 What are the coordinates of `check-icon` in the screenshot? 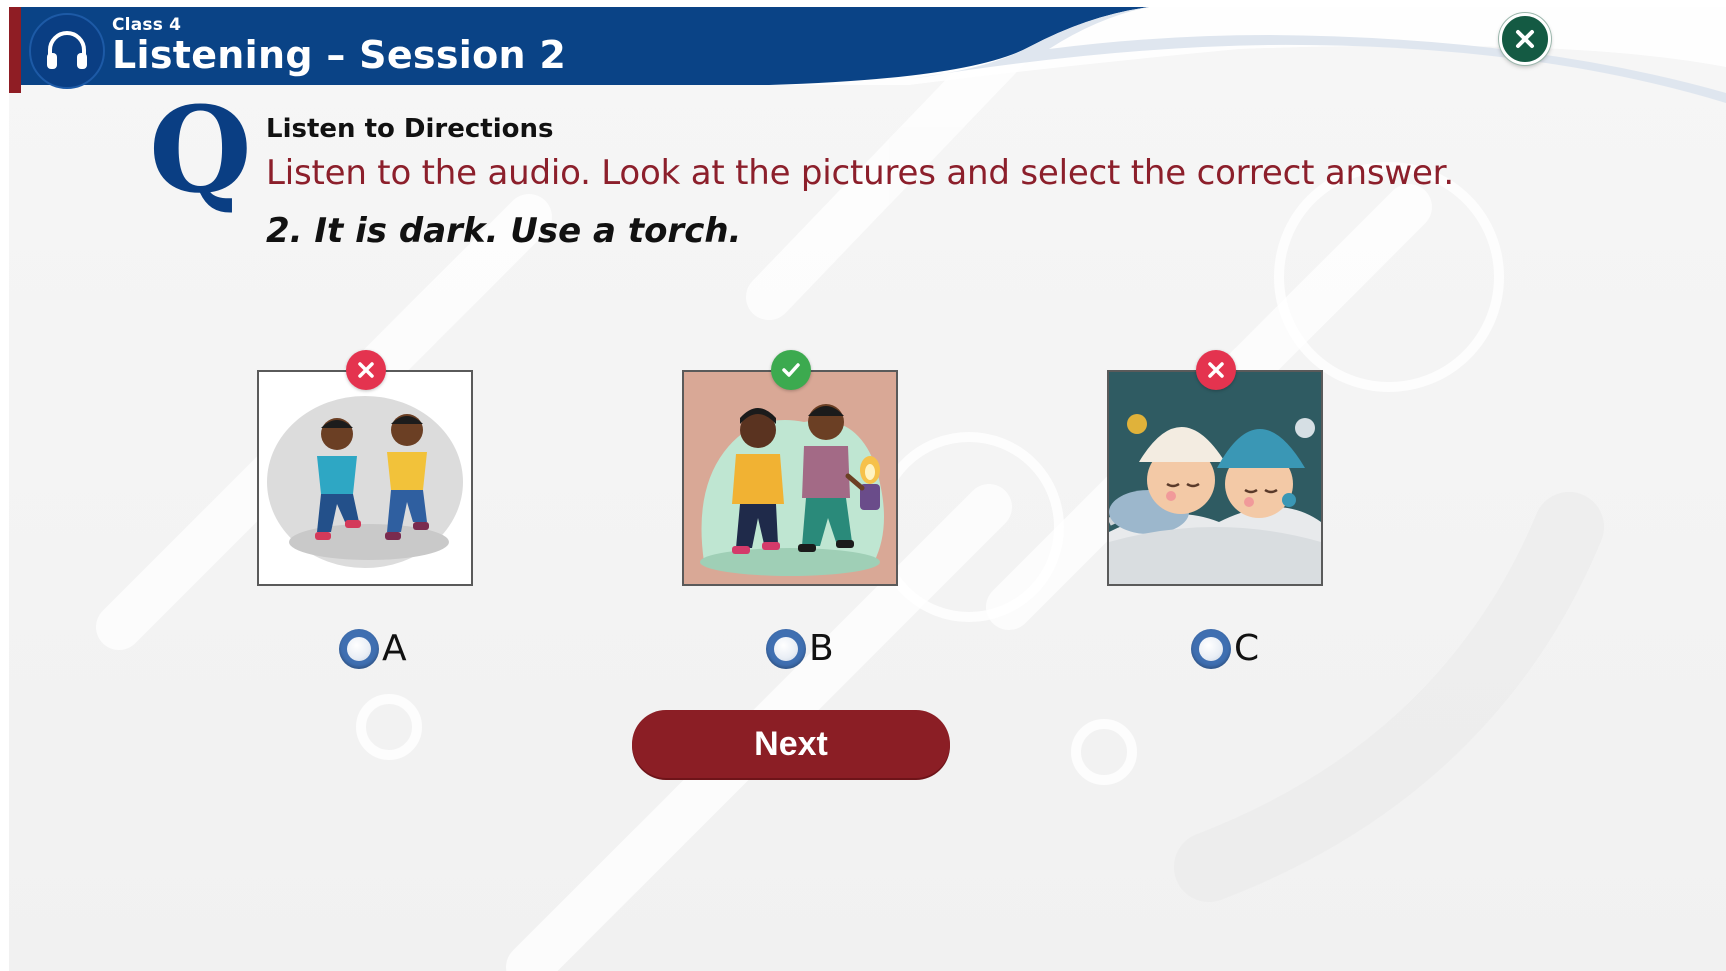 It's located at (791, 370).